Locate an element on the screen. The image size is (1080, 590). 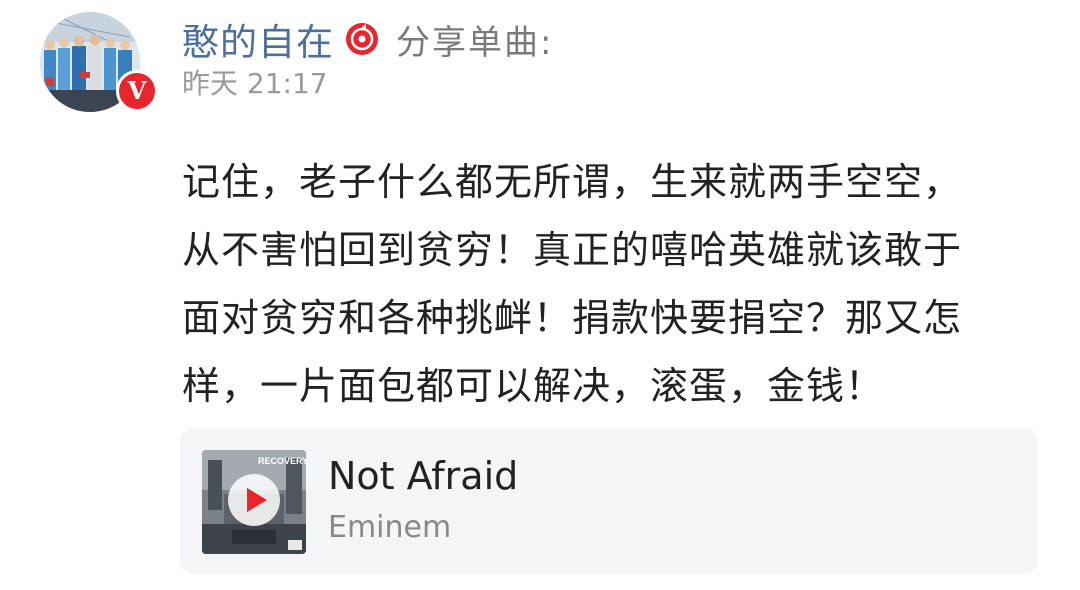
song-title: Not Afraid is located at coordinates (423, 476).